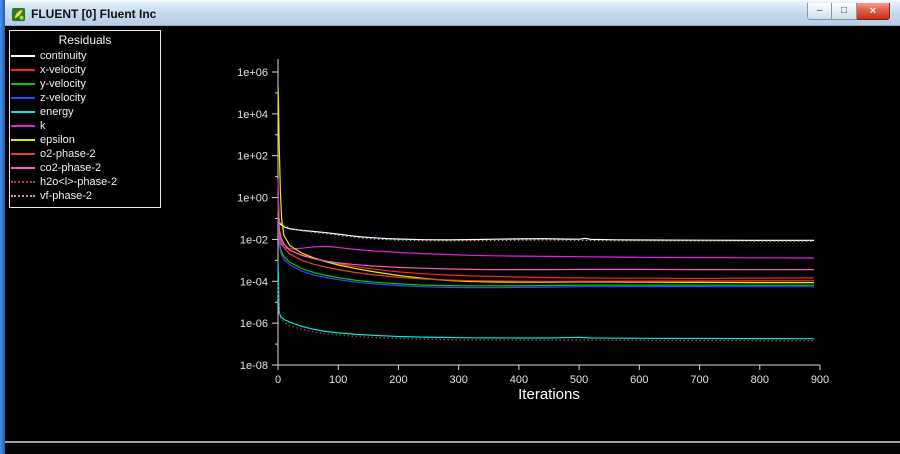 The height and width of the screenshot is (454, 900). Describe the element at coordinates (85, 140) in the screenshot. I see `legend-item: epsilon` at that location.